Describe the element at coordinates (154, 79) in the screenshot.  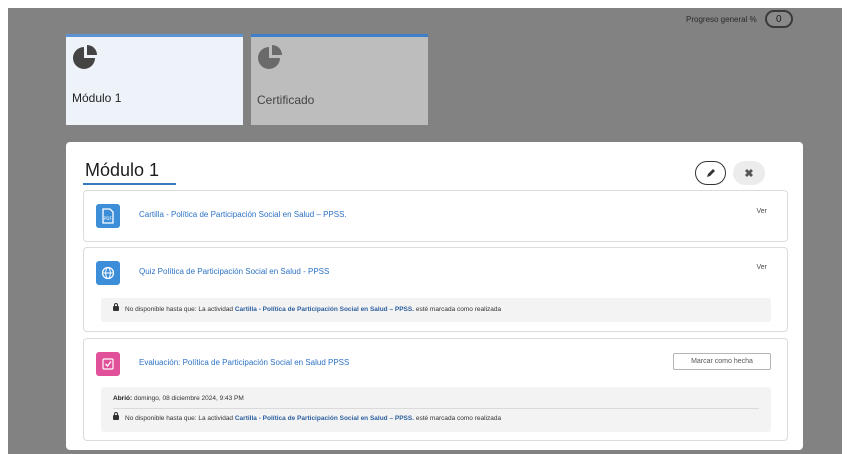
I see `module-tile-modulo-1: Módulo 1` at that location.